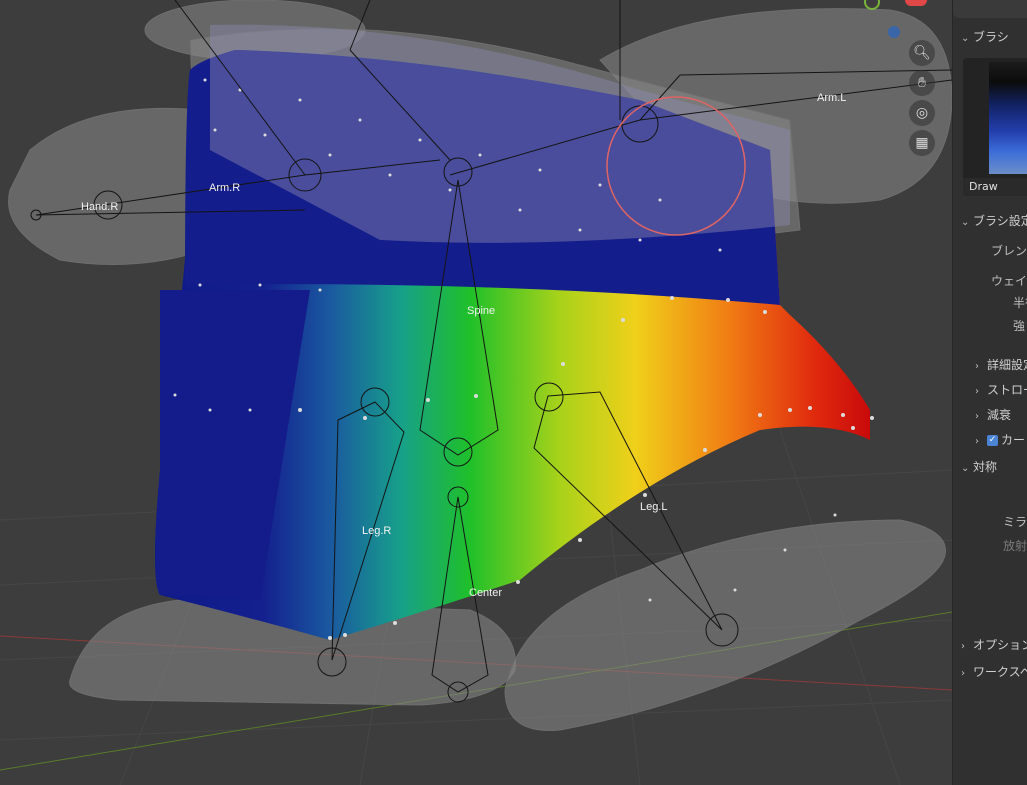 Image resolution: width=1027 pixels, height=785 pixels. Describe the element at coordinates (654, 507) in the screenshot. I see `bone-label-leg-l: Leg.L` at that location.